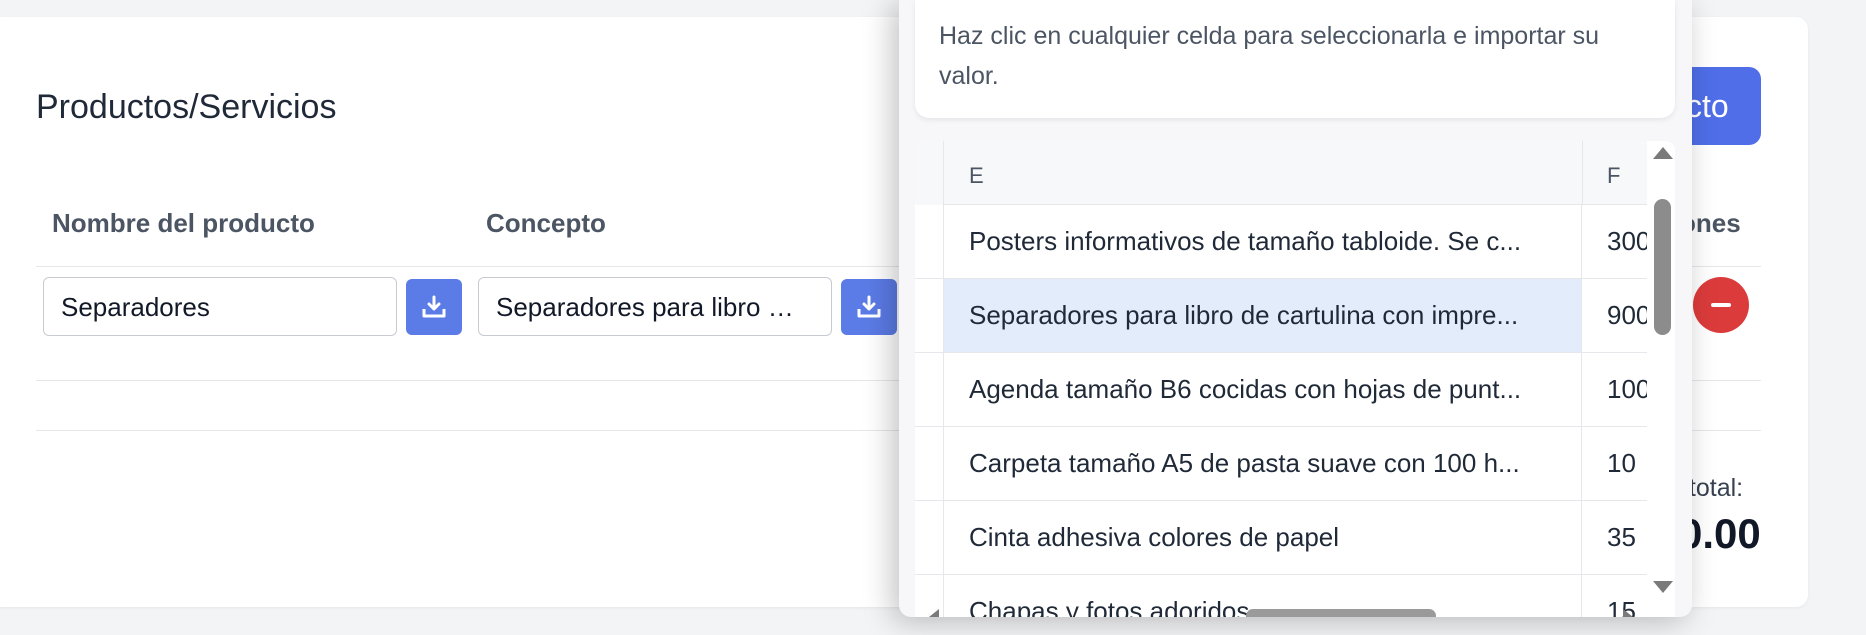  I want to click on vertical-scrollbar, so click(1662, 379).